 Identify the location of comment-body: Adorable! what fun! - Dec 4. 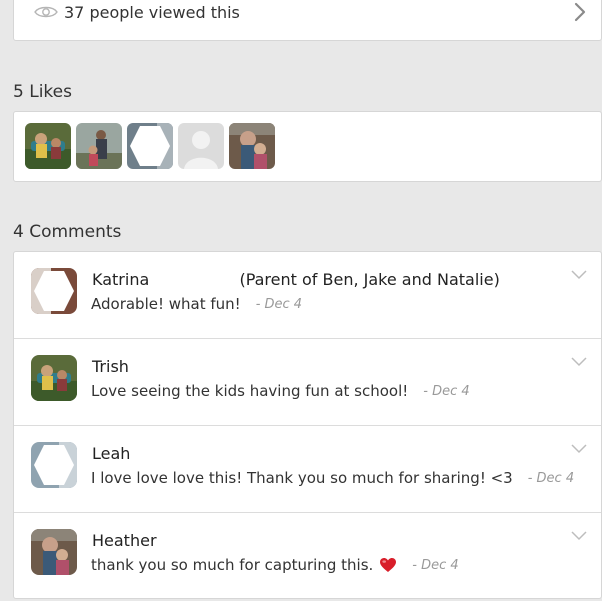
(196, 304).